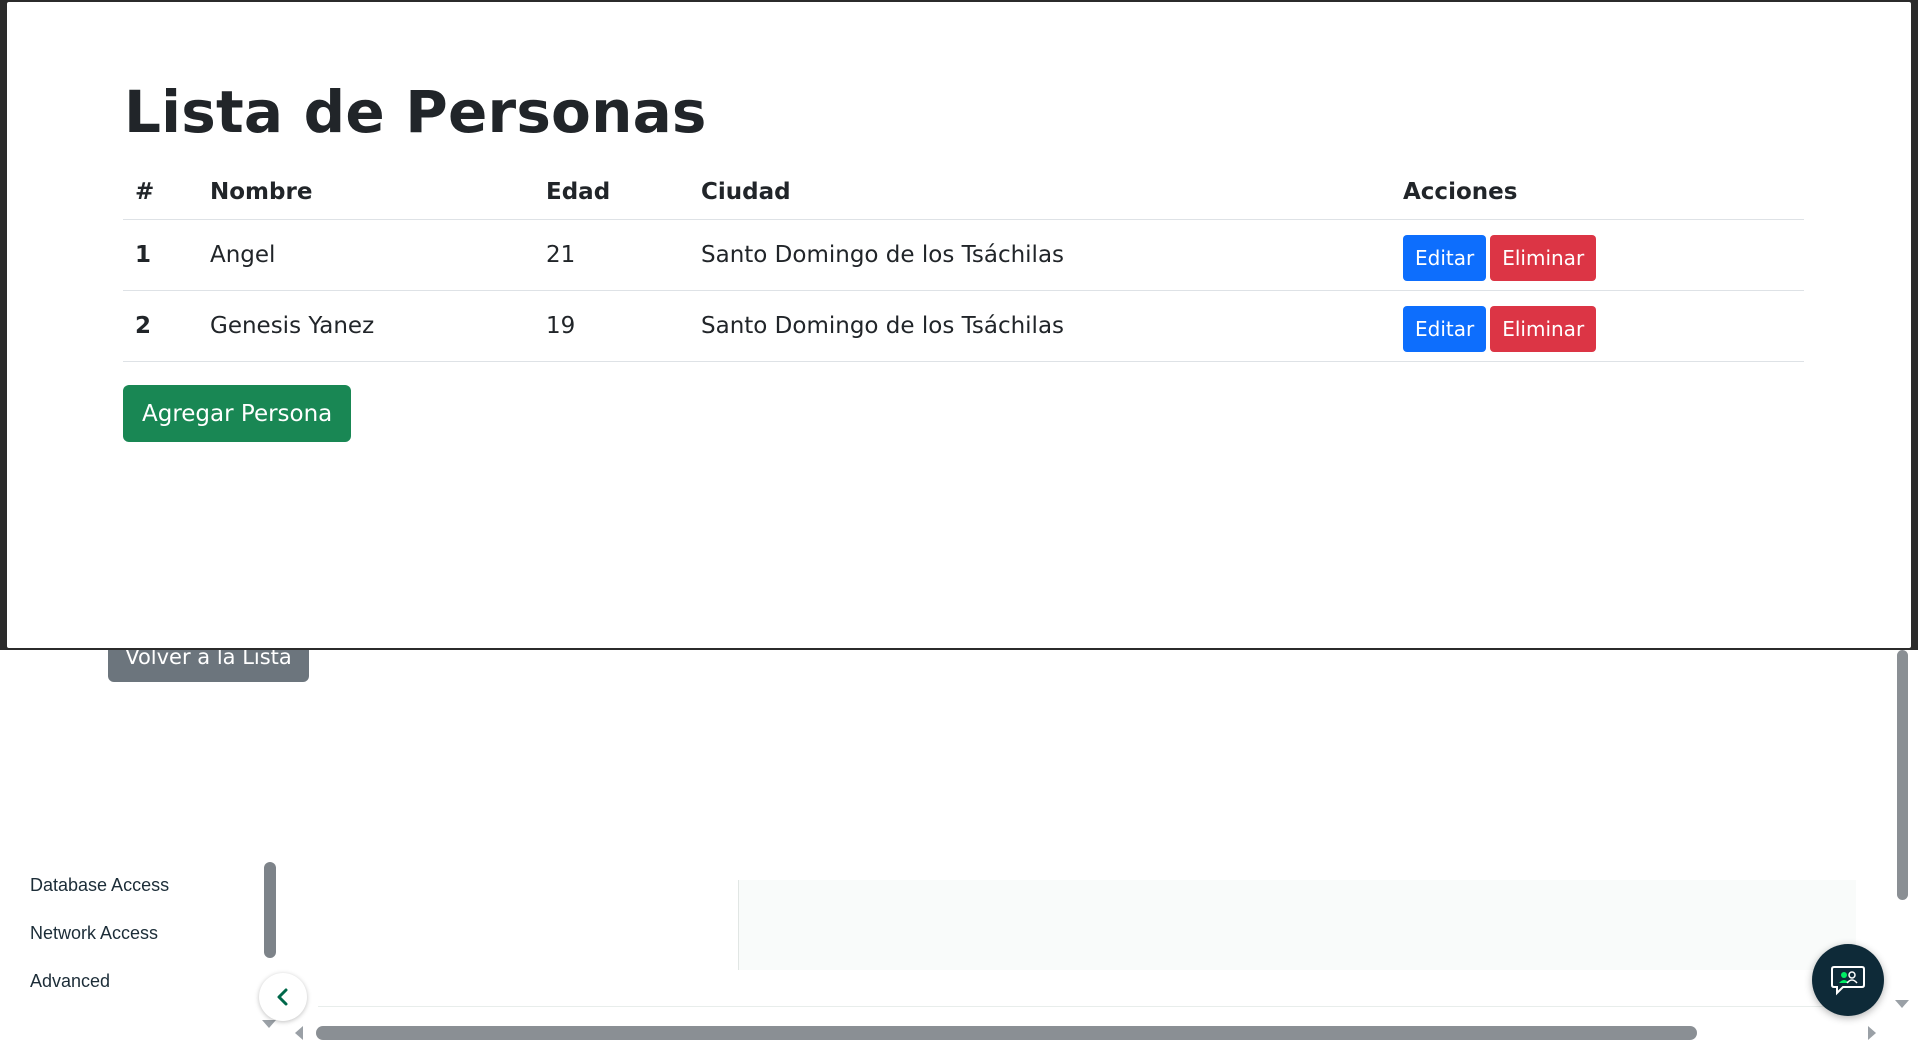 Image resolution: width=1918 pixels, height=1049 pixels. I want to click on background-divider, so click(1087, 1006).